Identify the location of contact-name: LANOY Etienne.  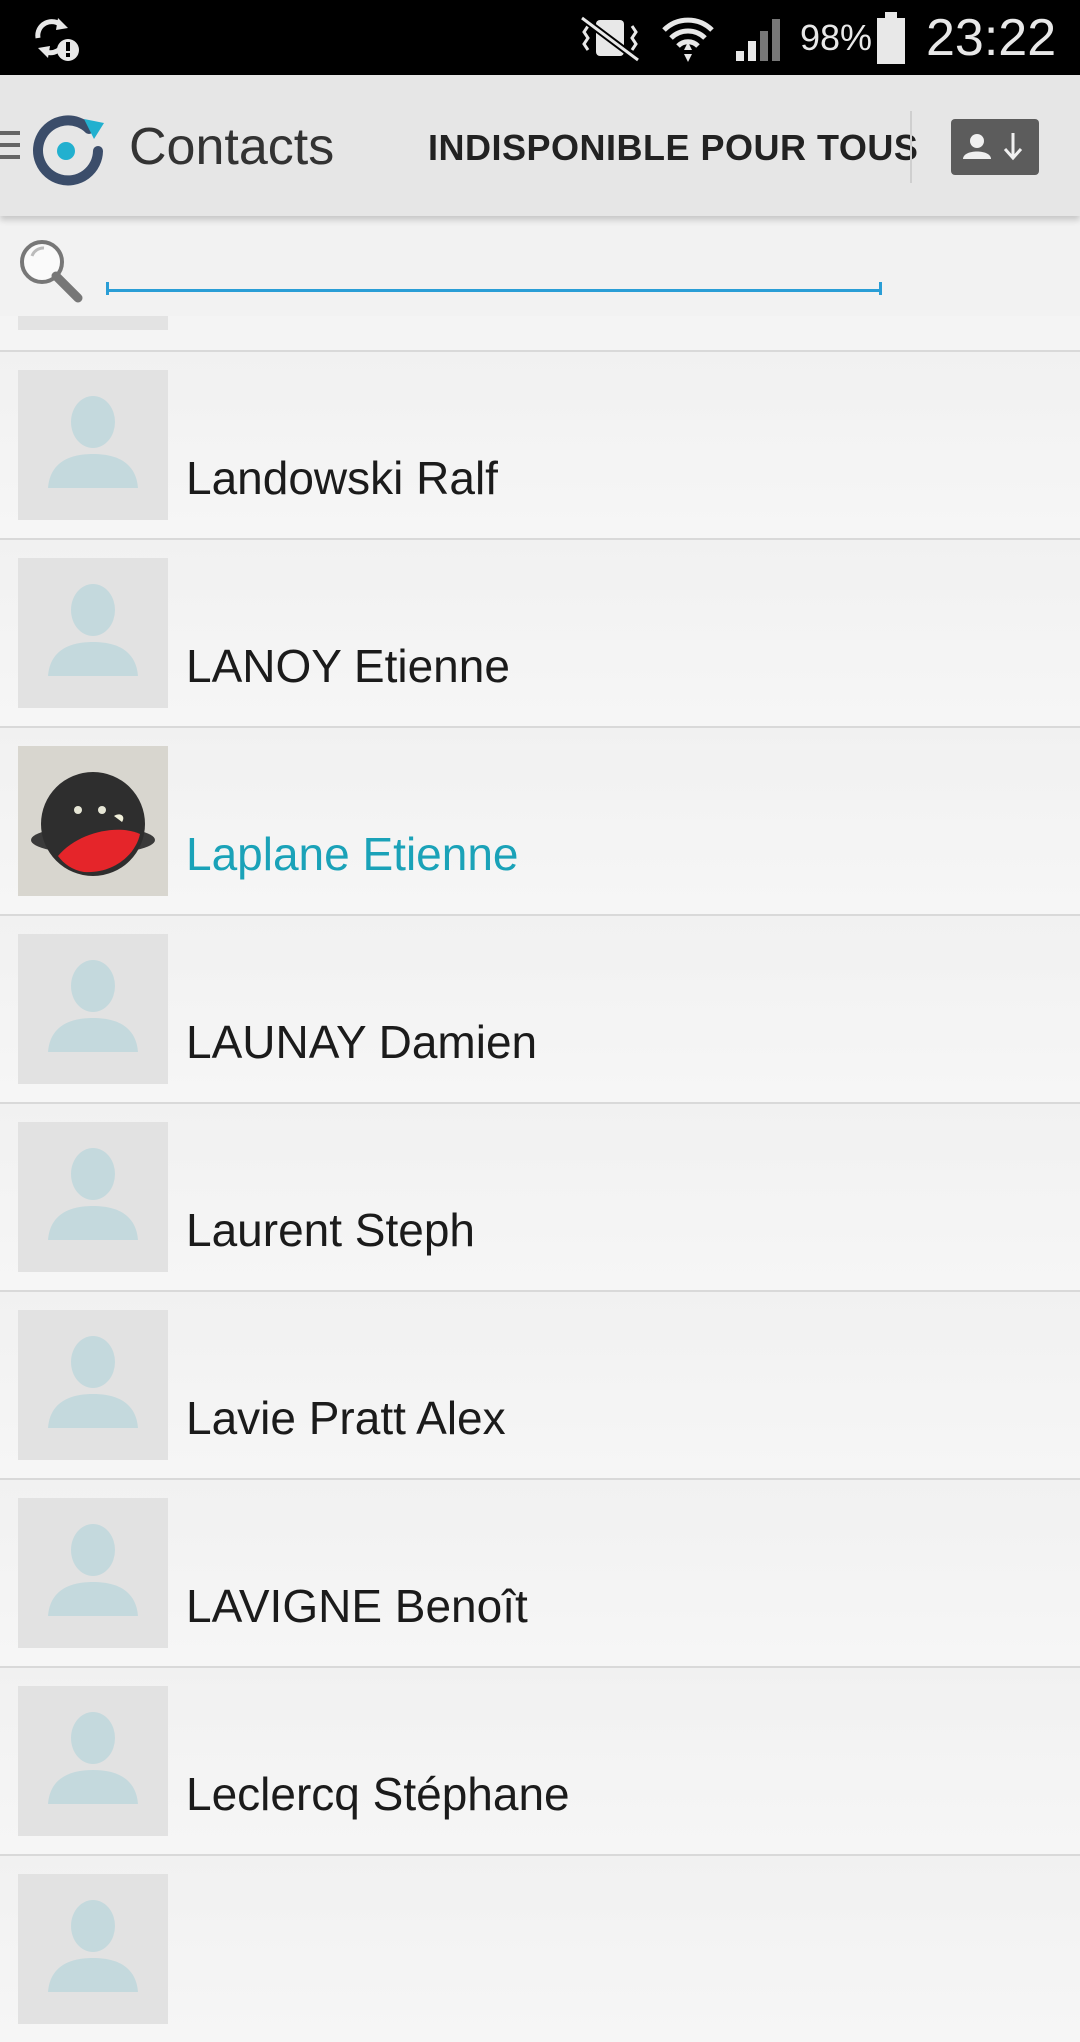
(348, 666).